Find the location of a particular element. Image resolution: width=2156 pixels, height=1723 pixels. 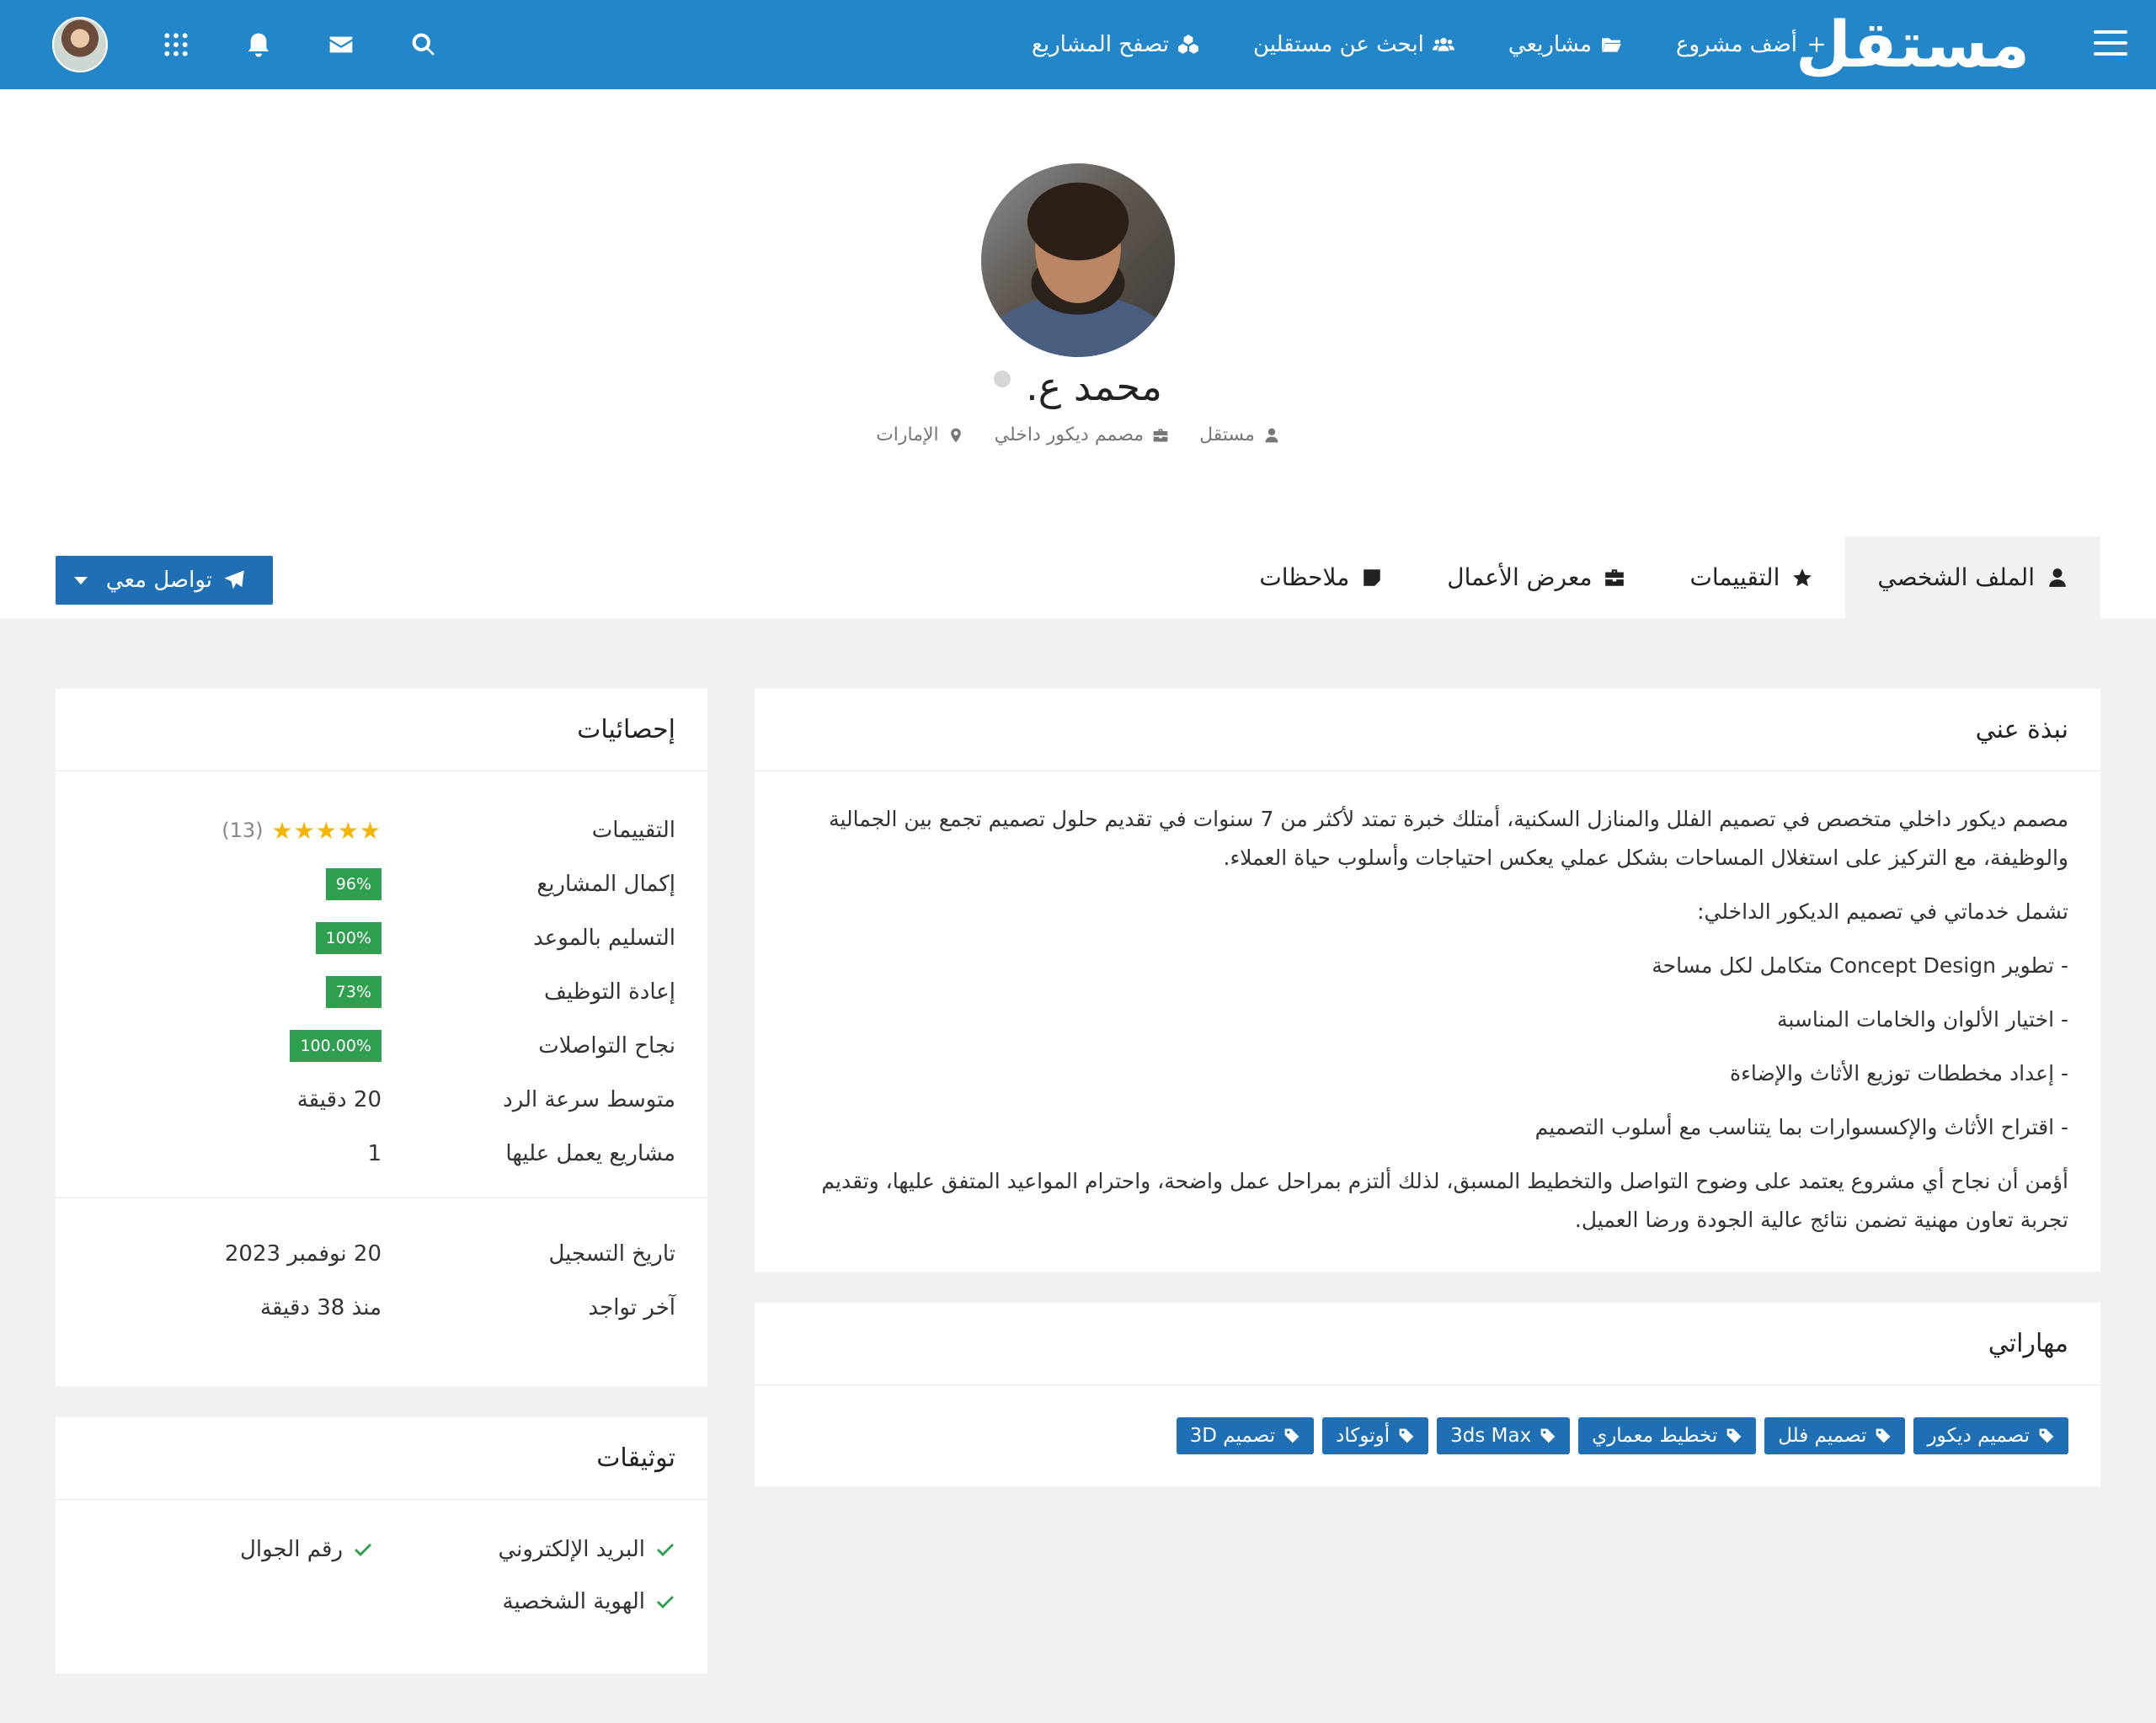

stat-label: آخر تواجد is located at coordinates (631, 1308).